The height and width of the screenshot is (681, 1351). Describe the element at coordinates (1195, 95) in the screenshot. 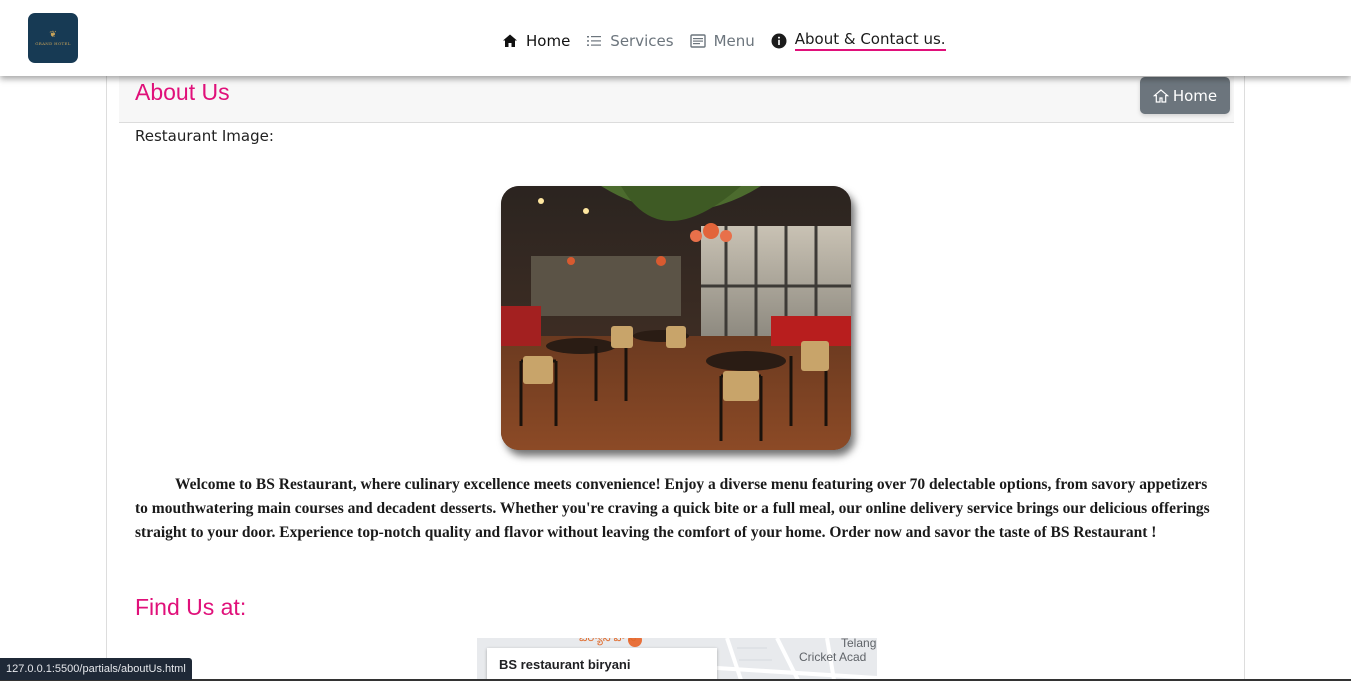

I see `home-button-label: Home` at that location.